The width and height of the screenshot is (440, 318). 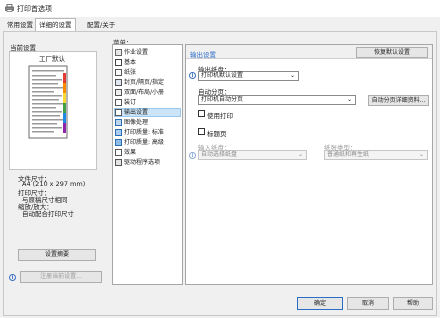 I want to click on image-processing-icon, so click(x=118, y=122).